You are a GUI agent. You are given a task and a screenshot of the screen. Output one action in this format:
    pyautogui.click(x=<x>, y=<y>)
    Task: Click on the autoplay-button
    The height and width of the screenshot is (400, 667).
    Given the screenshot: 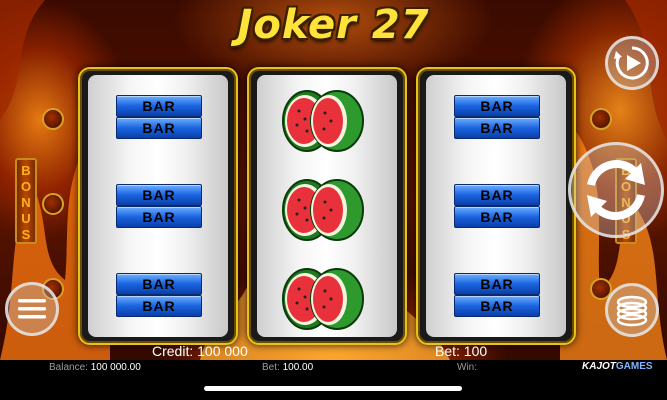 What is the action you would take?
    pyautogui.click(x=632, y=63)
    